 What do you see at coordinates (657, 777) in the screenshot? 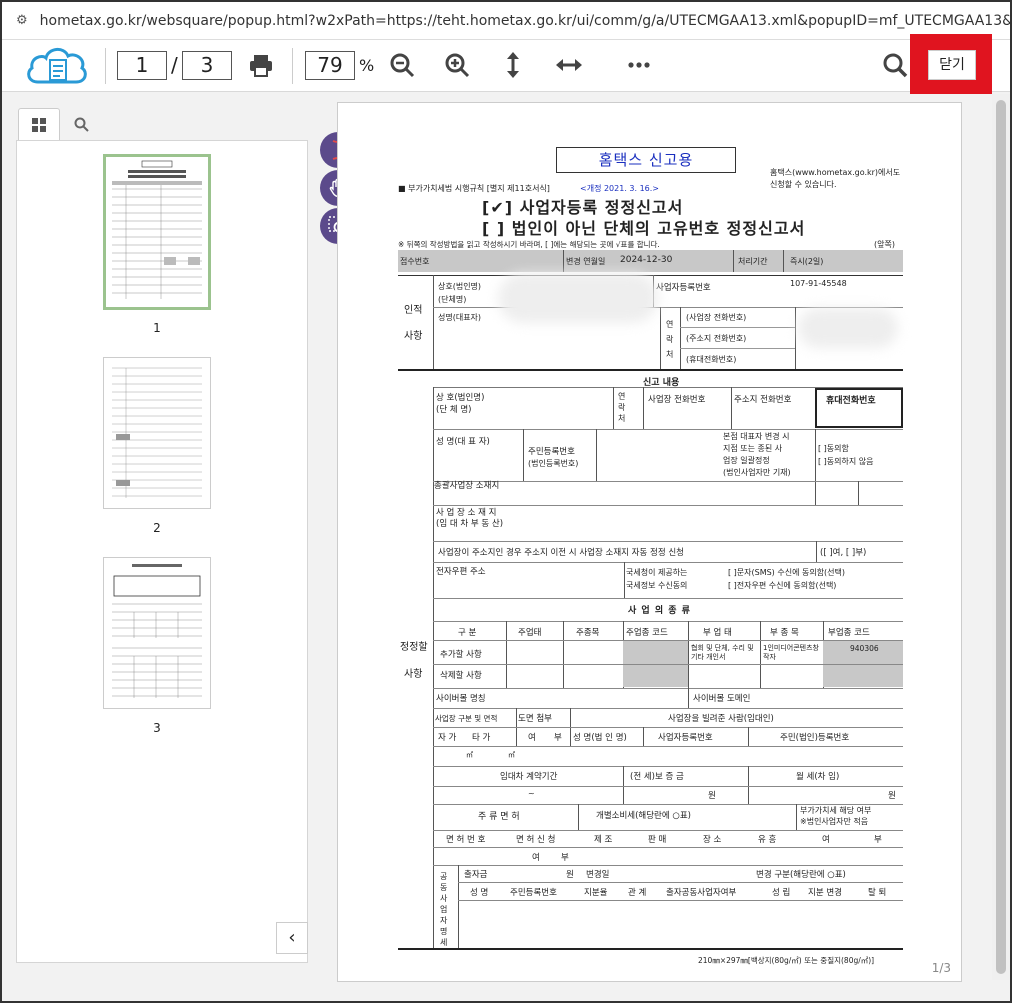
I see `deposit: (전 세)보 증 금` at bounding box center [657, 777].